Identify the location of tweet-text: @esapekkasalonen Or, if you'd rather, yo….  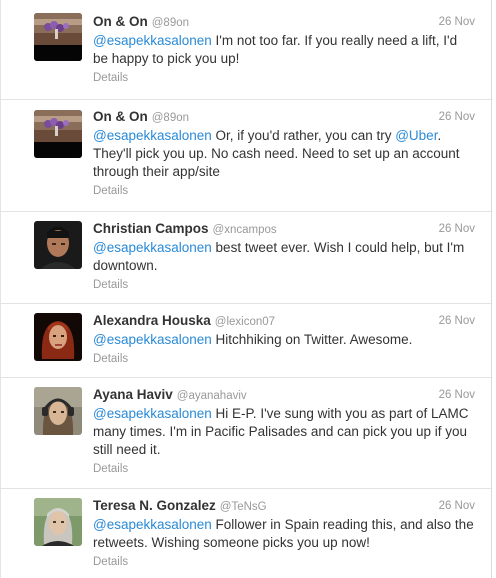
(284, 154).